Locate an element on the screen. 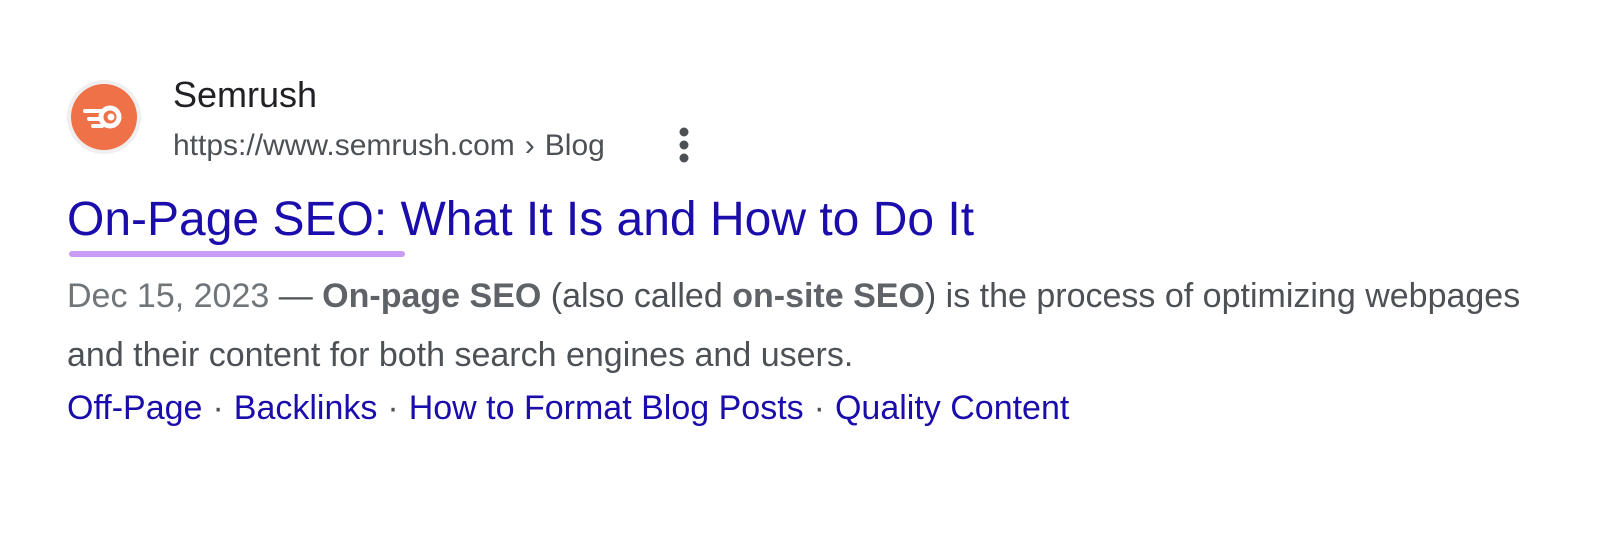 The width and height of the screenshot is (1600, 545). site-url: https://www.semrush.com › Blog is located at coordinates (389, 146).